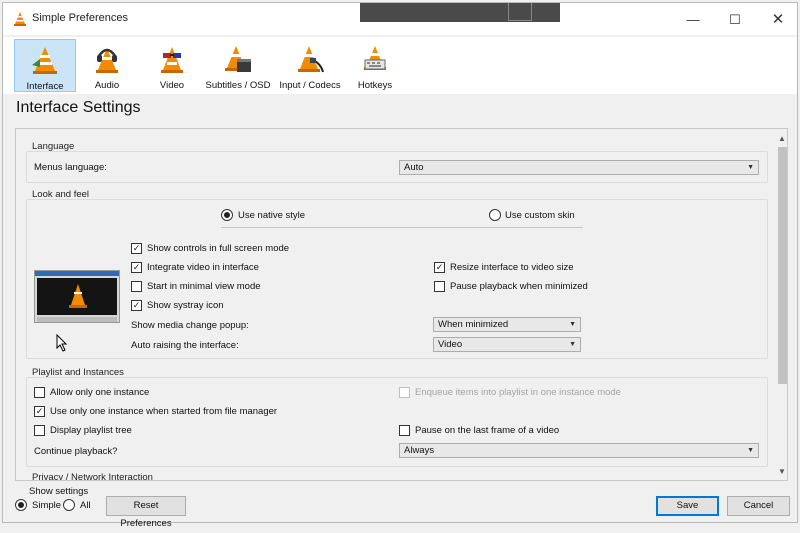 The width and height of the screenshot is (800, 533). I want to click on tab-label: Subtitles / OSD, so click(238, 85).